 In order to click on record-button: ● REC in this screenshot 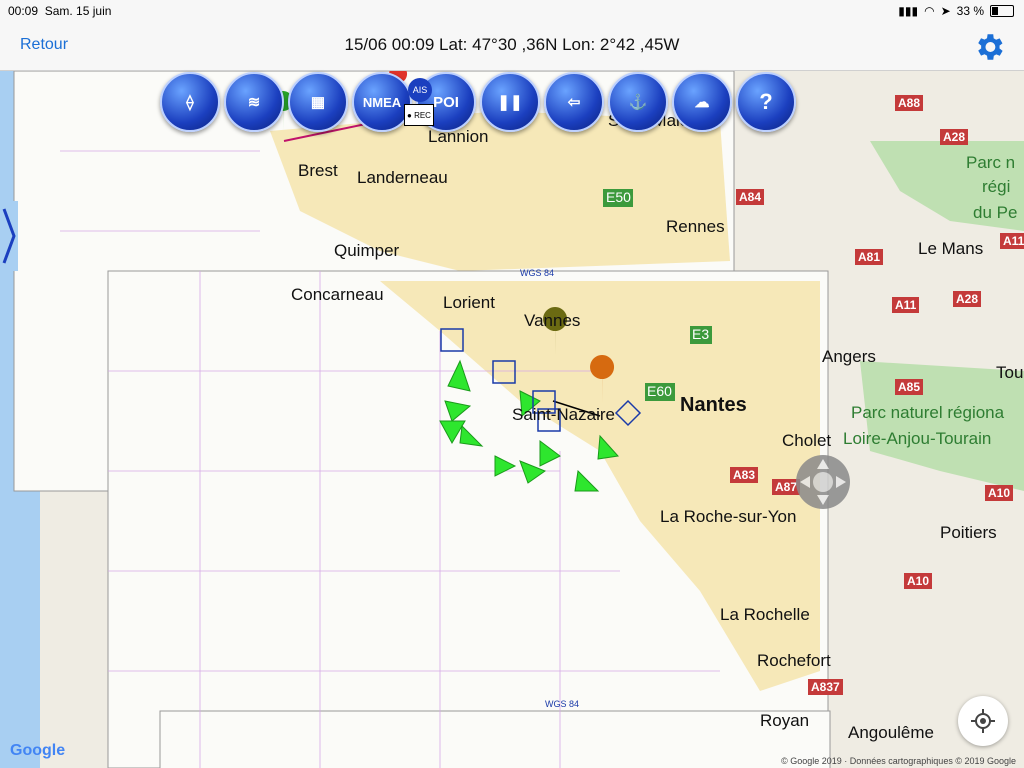, I will do `click(419, 115)`.